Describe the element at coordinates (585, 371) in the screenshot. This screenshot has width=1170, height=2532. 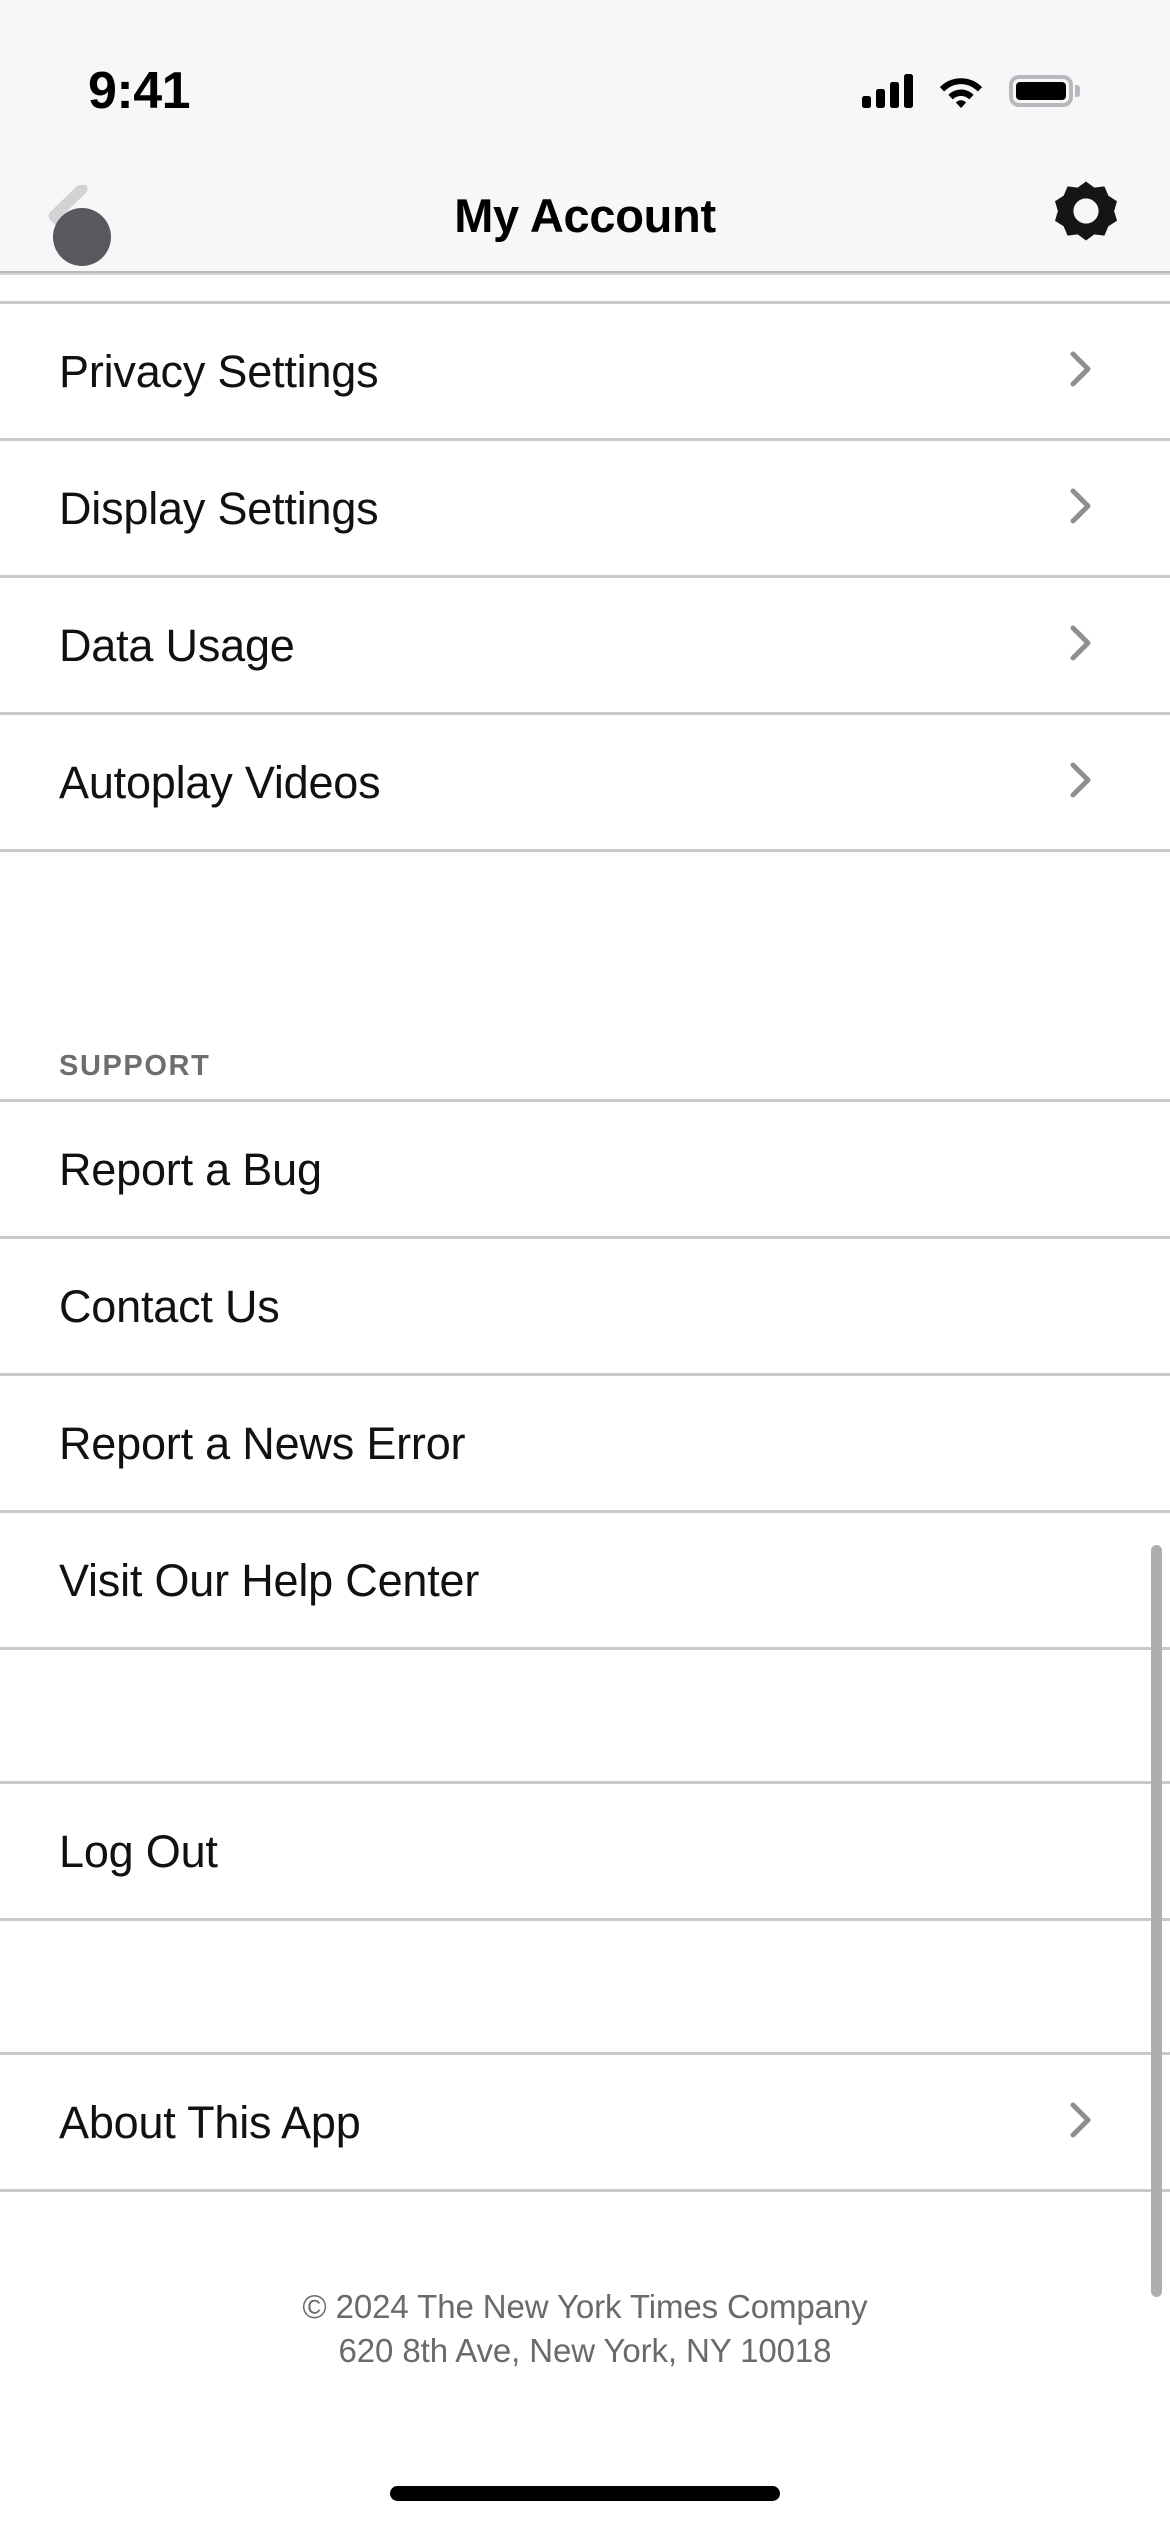
I see `list-item-privacy-settings: Privacy Settings` at that location.